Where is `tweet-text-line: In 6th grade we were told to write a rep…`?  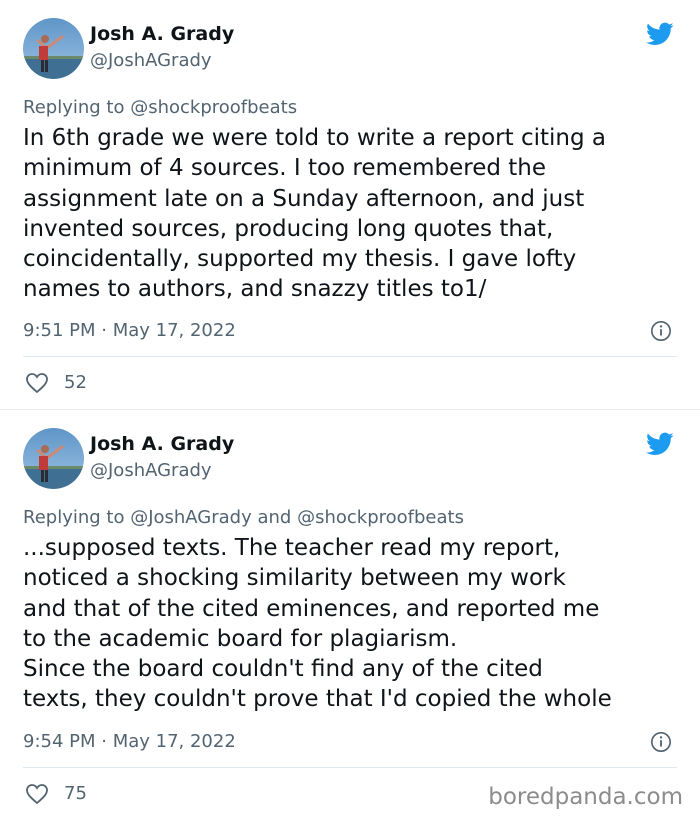
tweet-text-line: In 6th grade we were told to write a rep… is located at coordinates (314, 138).